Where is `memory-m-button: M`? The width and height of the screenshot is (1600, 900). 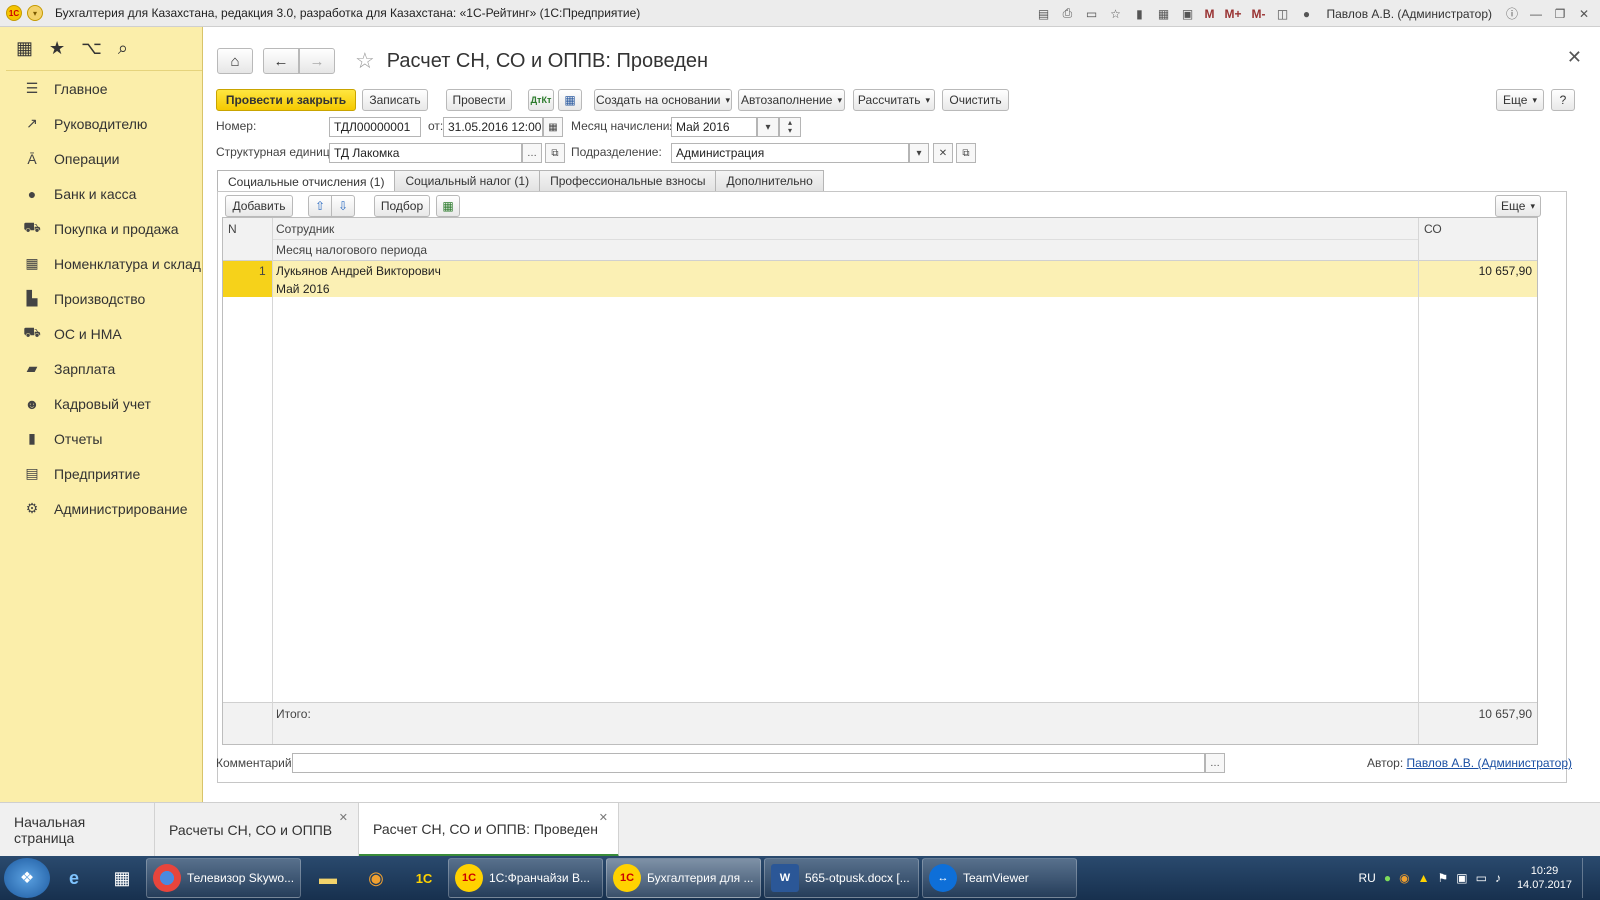 memory-m-button: M is located at coordinates (1209, 14).